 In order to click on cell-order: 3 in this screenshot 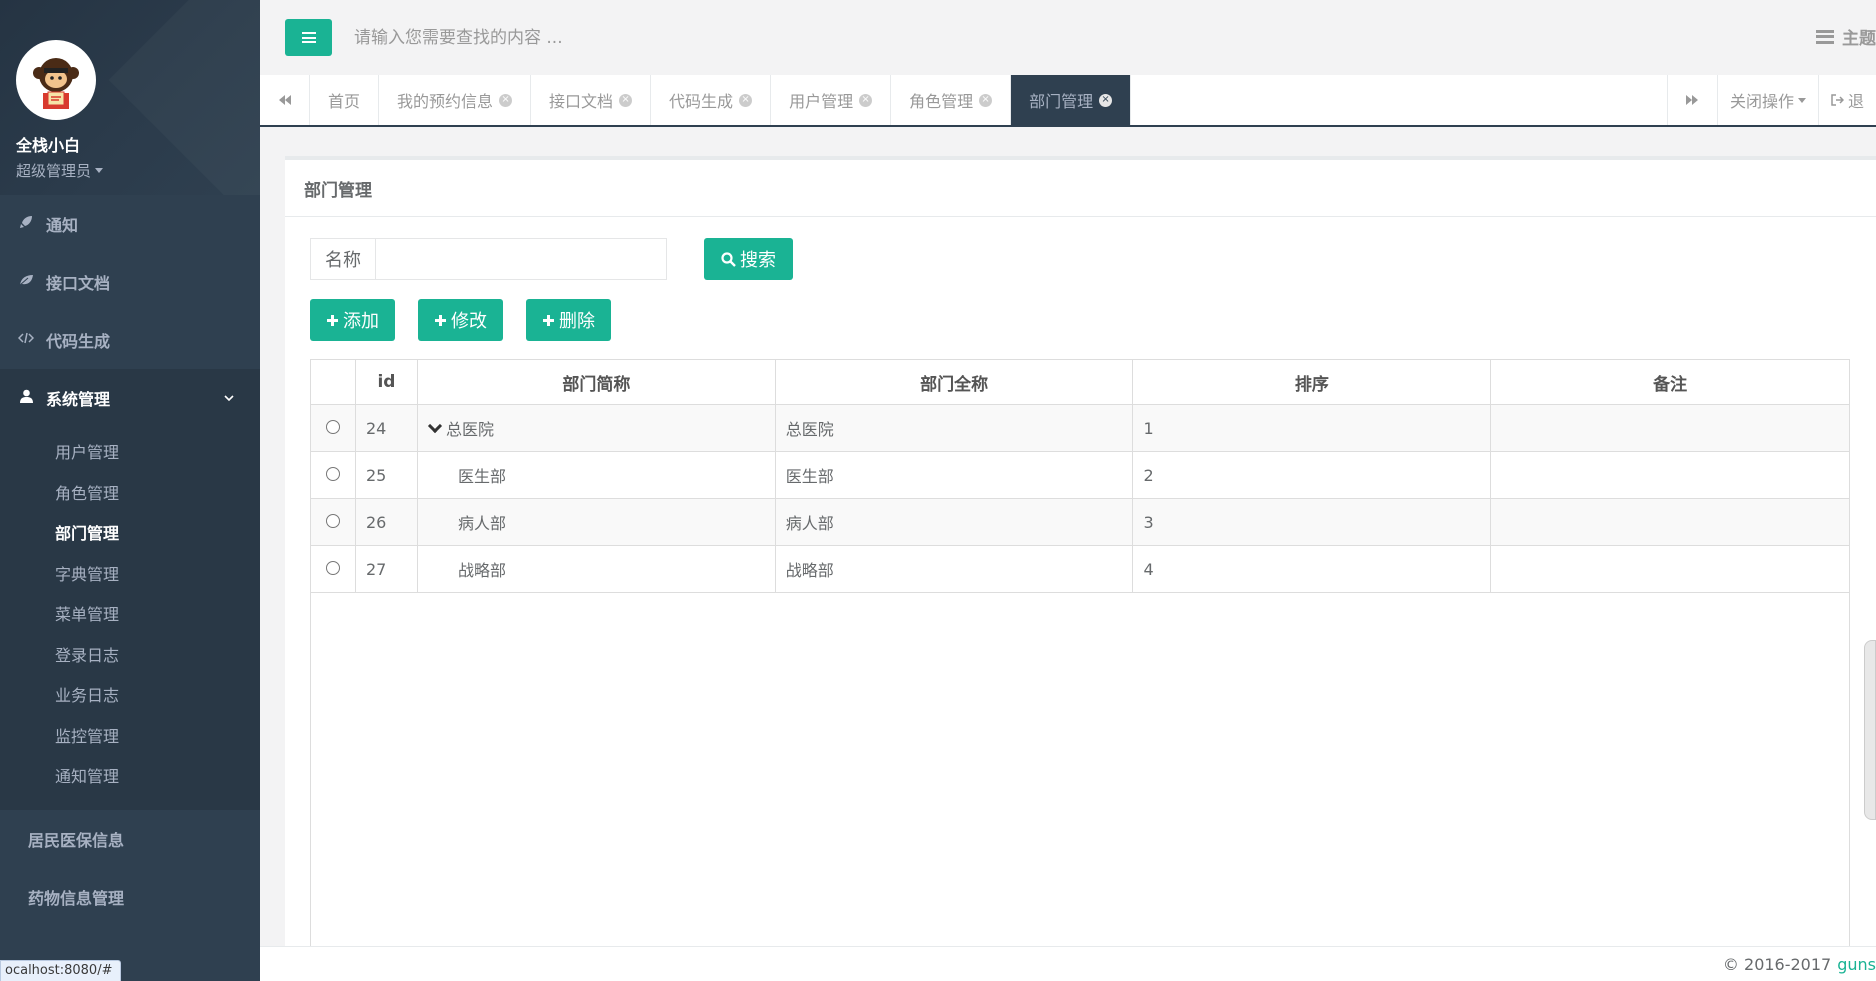, I will do `click(1312, 522)`.